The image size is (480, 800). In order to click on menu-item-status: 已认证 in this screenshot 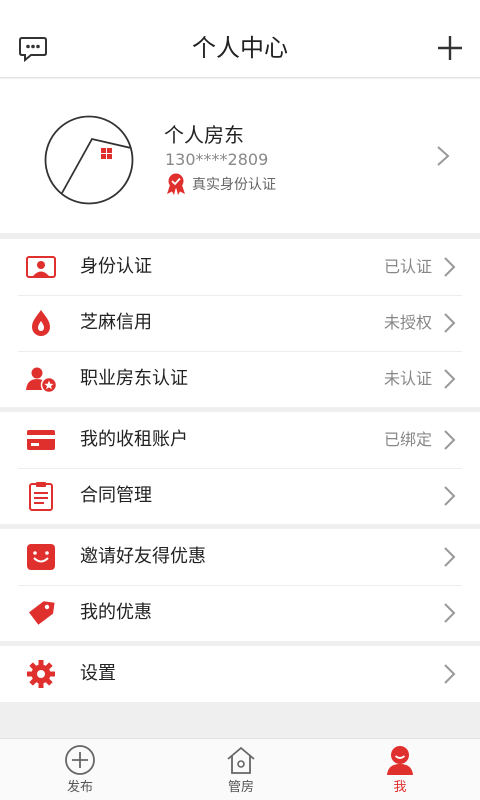, I will do `click(407, 266)`.